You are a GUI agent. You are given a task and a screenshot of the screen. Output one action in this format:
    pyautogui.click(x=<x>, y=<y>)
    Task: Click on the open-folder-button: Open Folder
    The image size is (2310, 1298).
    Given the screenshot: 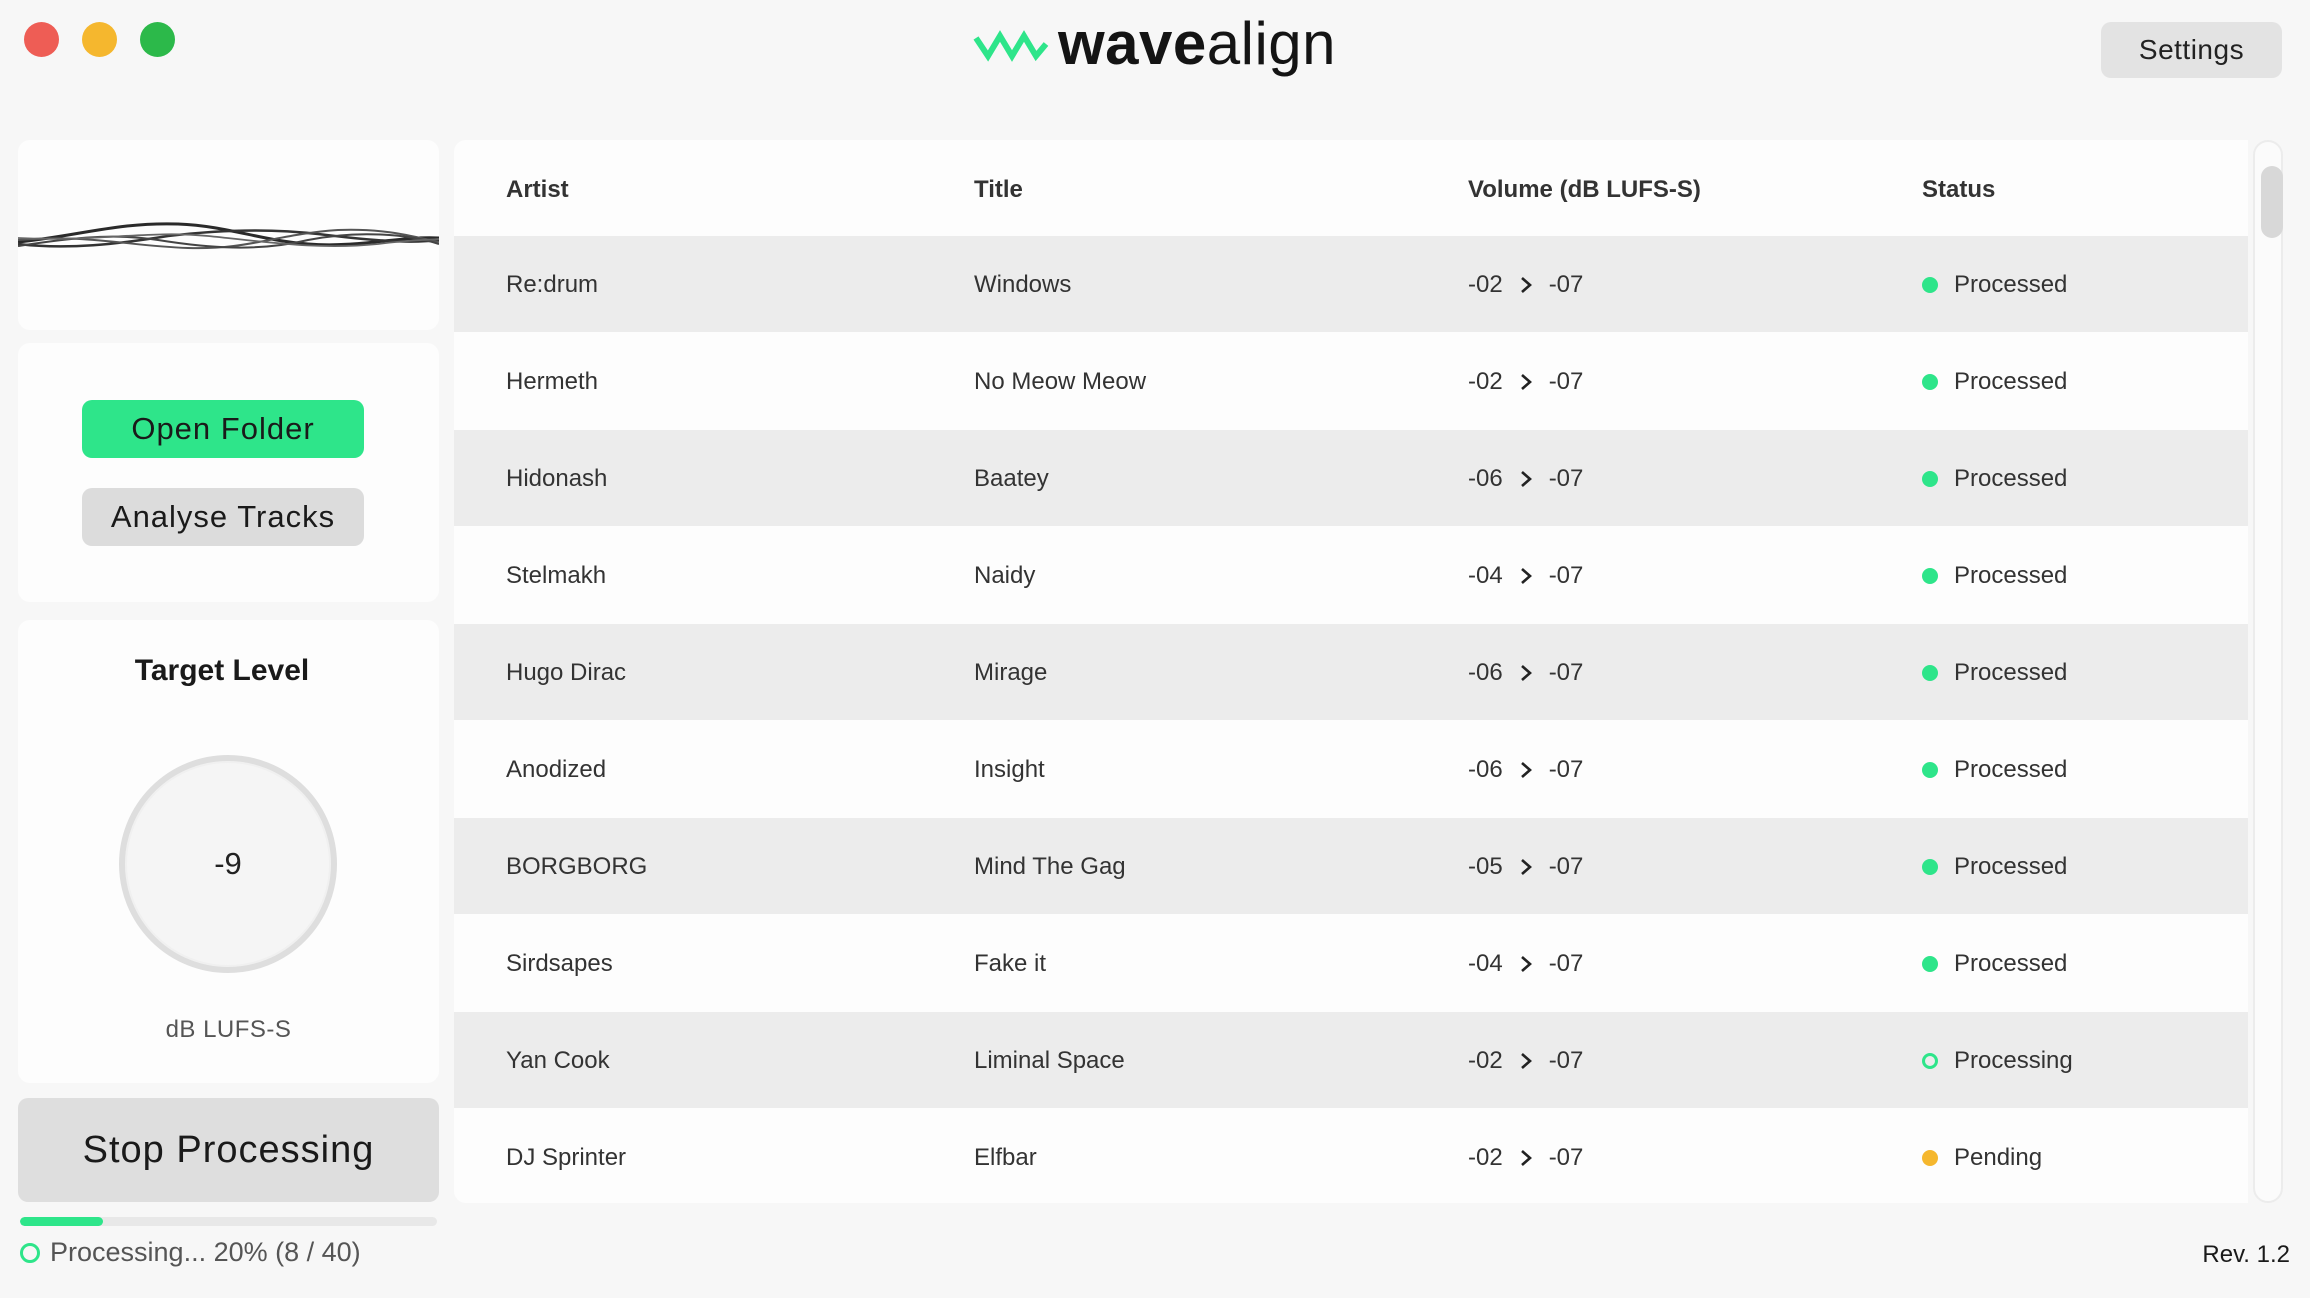 What is the action you would take?
    pyautogui.click(x=223, y=429)
    